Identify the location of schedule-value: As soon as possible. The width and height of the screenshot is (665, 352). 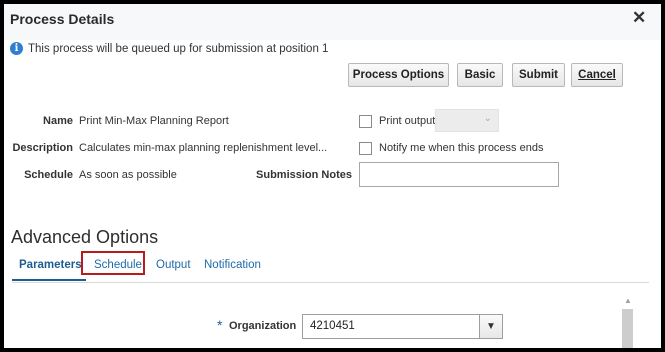
(128, 175).